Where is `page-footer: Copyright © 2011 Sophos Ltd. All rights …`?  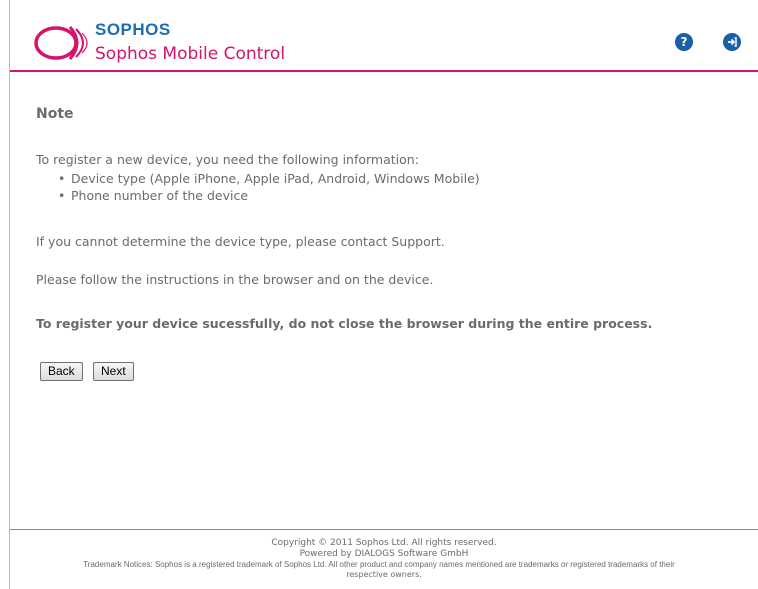 page-footer: Copyright © 2011 Sophos Ltd. All rights … is located at coordinates (384, 554).